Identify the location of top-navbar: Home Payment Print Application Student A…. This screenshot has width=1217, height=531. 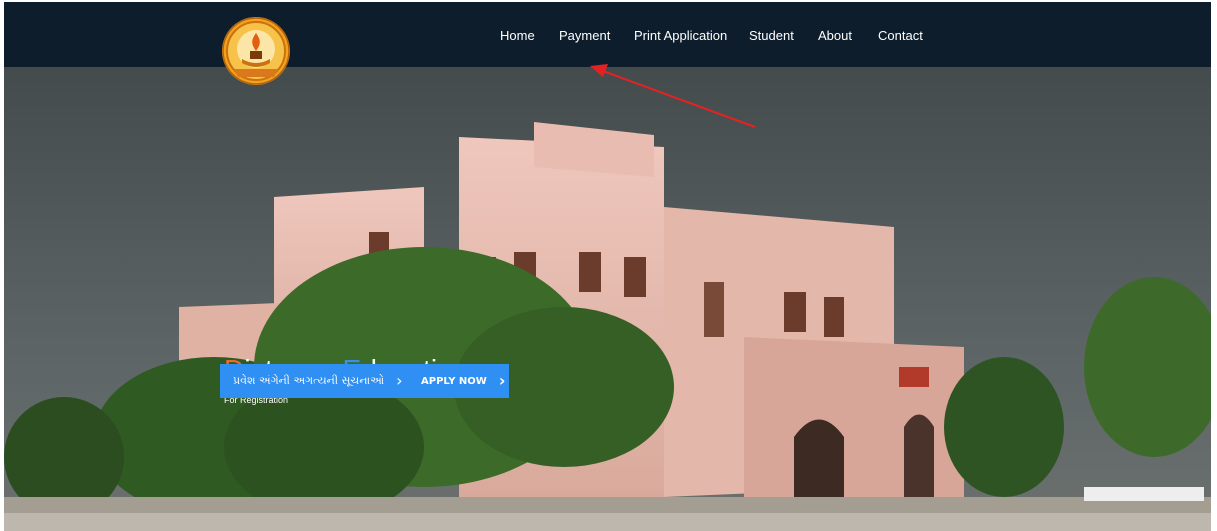
(607, 34).